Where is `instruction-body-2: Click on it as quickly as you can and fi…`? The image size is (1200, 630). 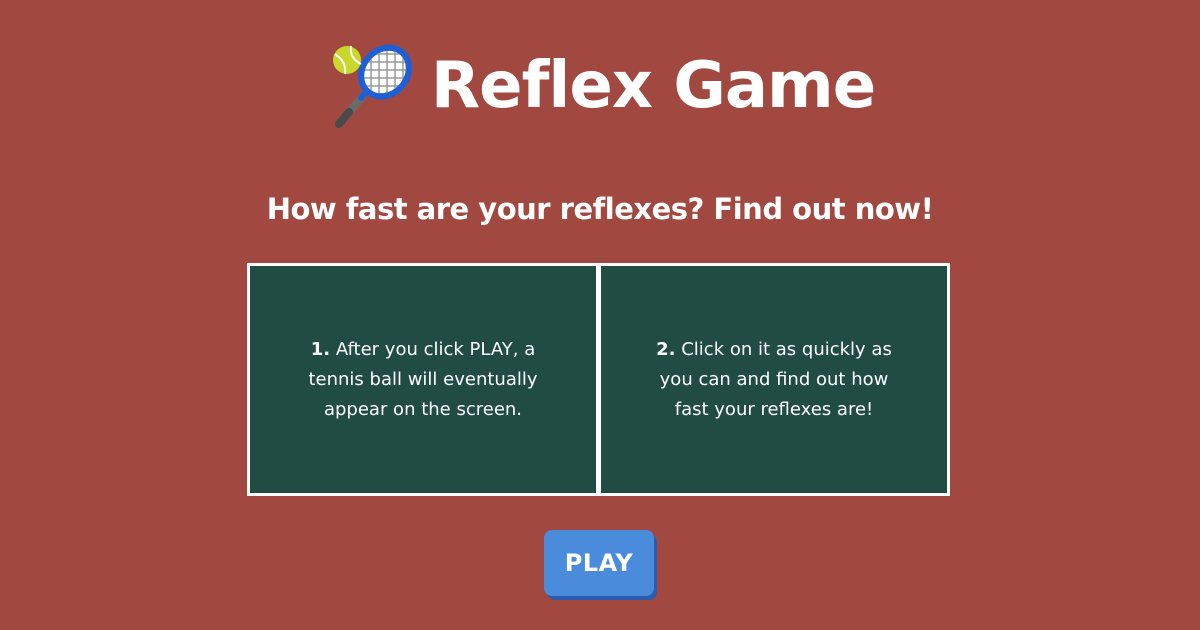 instruction-body-2: Click on it as quickly as you can and fi… is located at coordinates (775, 379).